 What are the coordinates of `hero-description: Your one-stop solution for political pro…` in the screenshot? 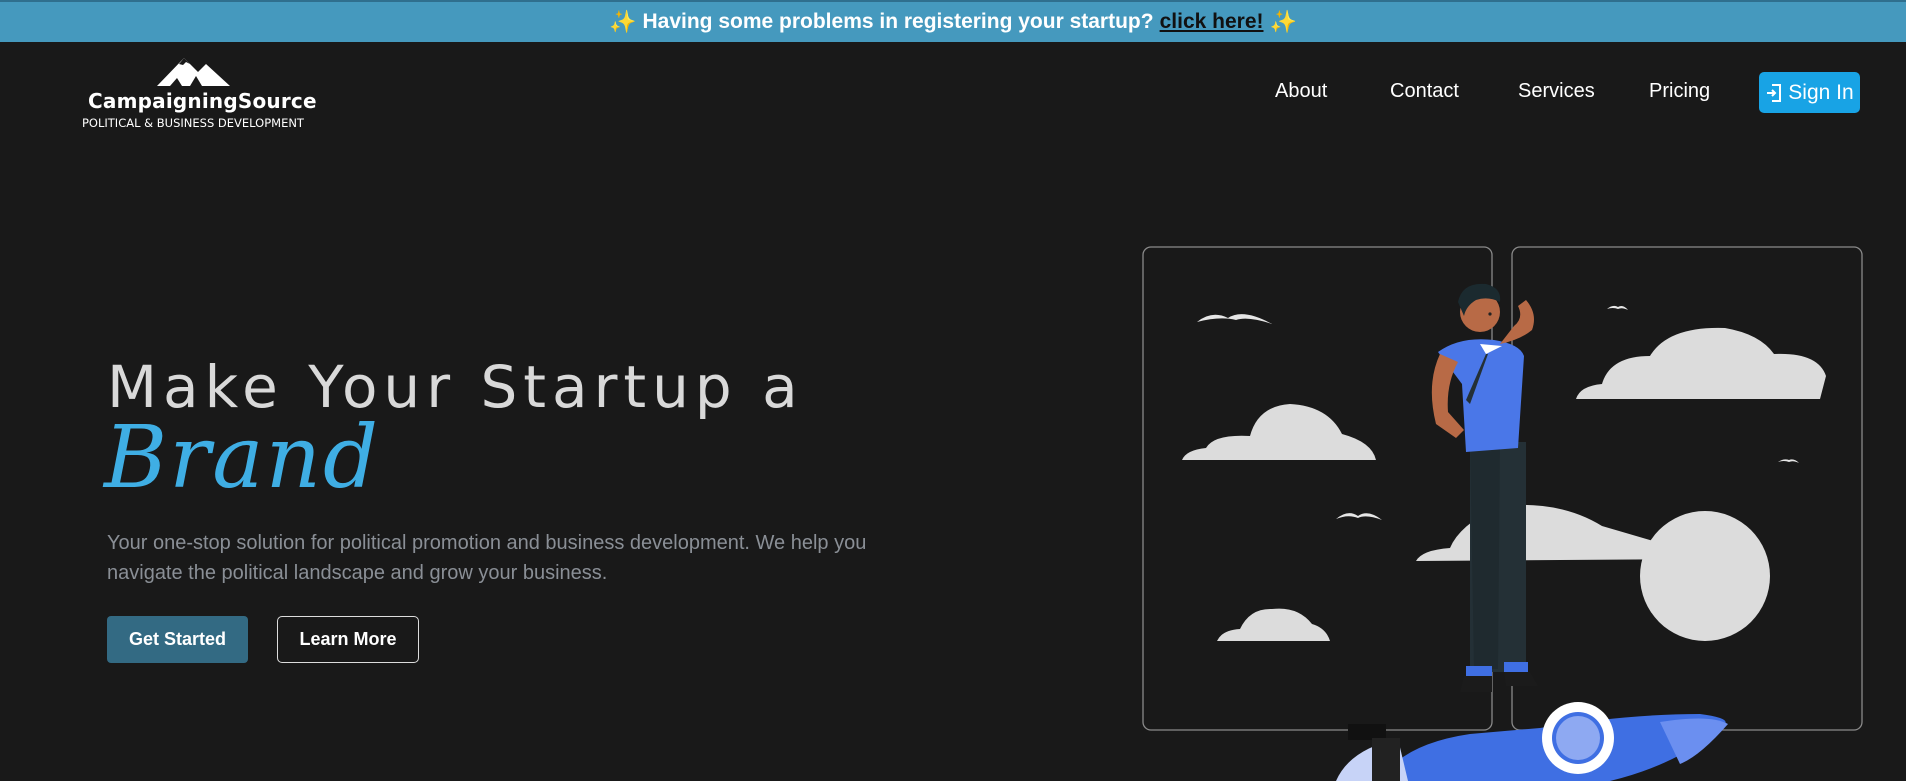 It's located at (487, 558).